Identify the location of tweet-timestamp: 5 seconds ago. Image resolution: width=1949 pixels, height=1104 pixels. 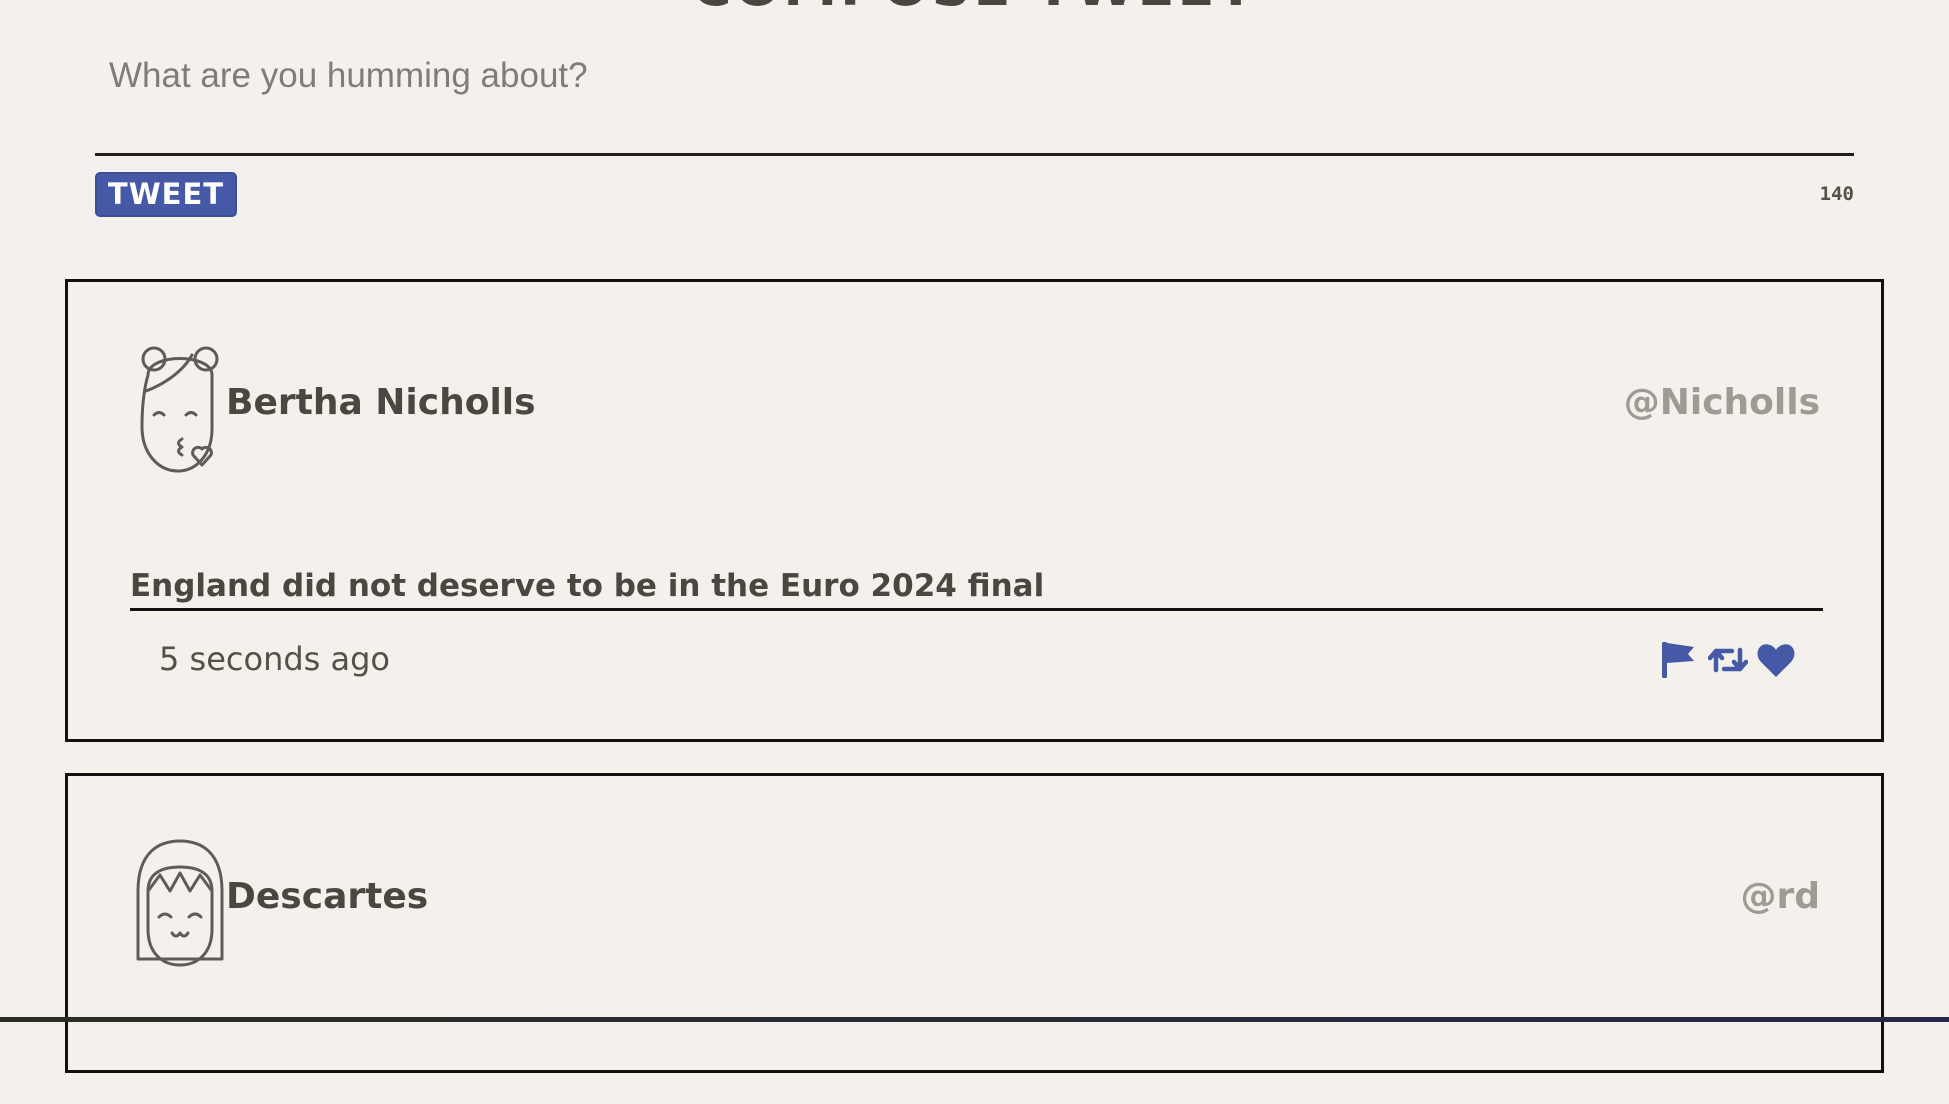
(274, 659).